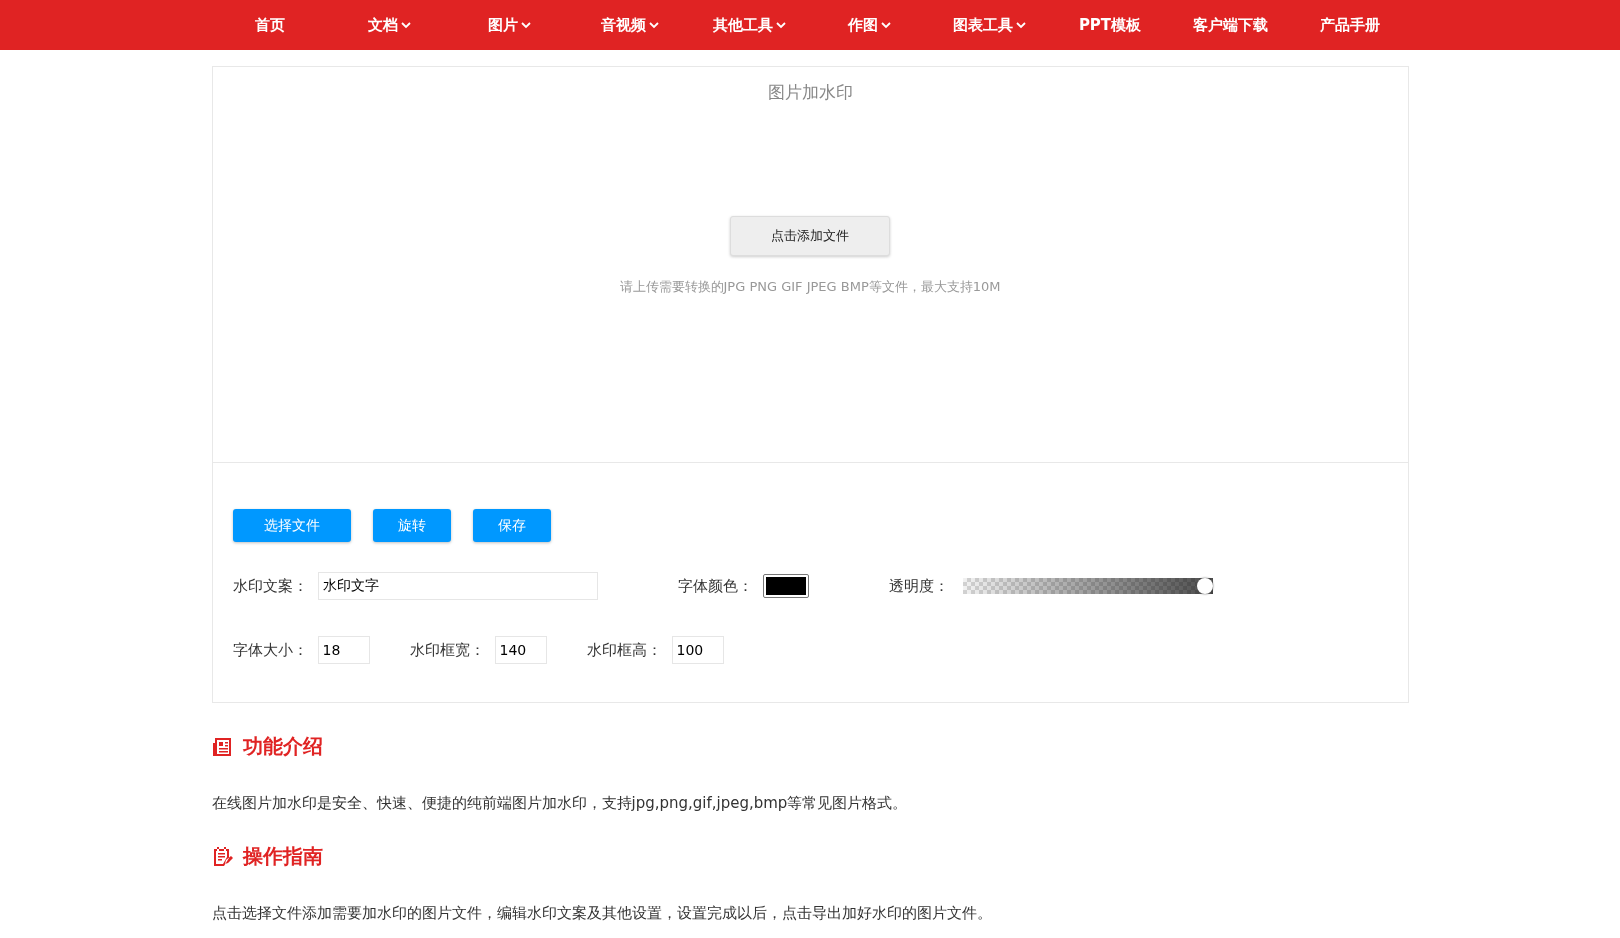 Image resolution: width=1620 pixels, height=938 pixels. I want to click on action-button: 旋转, so click(411, 525).